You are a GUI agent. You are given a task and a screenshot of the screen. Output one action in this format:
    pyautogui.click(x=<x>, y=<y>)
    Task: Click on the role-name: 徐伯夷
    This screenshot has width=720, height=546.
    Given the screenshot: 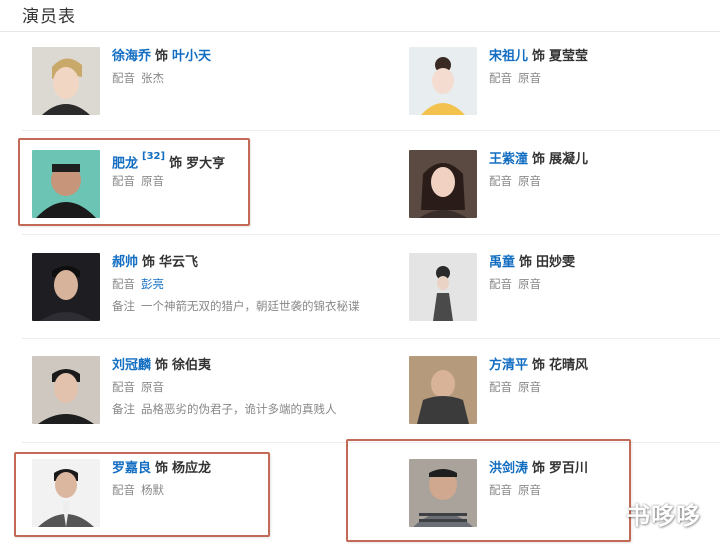 What is the action you would take?
    pyautogui.click(x=192, y=365)
    